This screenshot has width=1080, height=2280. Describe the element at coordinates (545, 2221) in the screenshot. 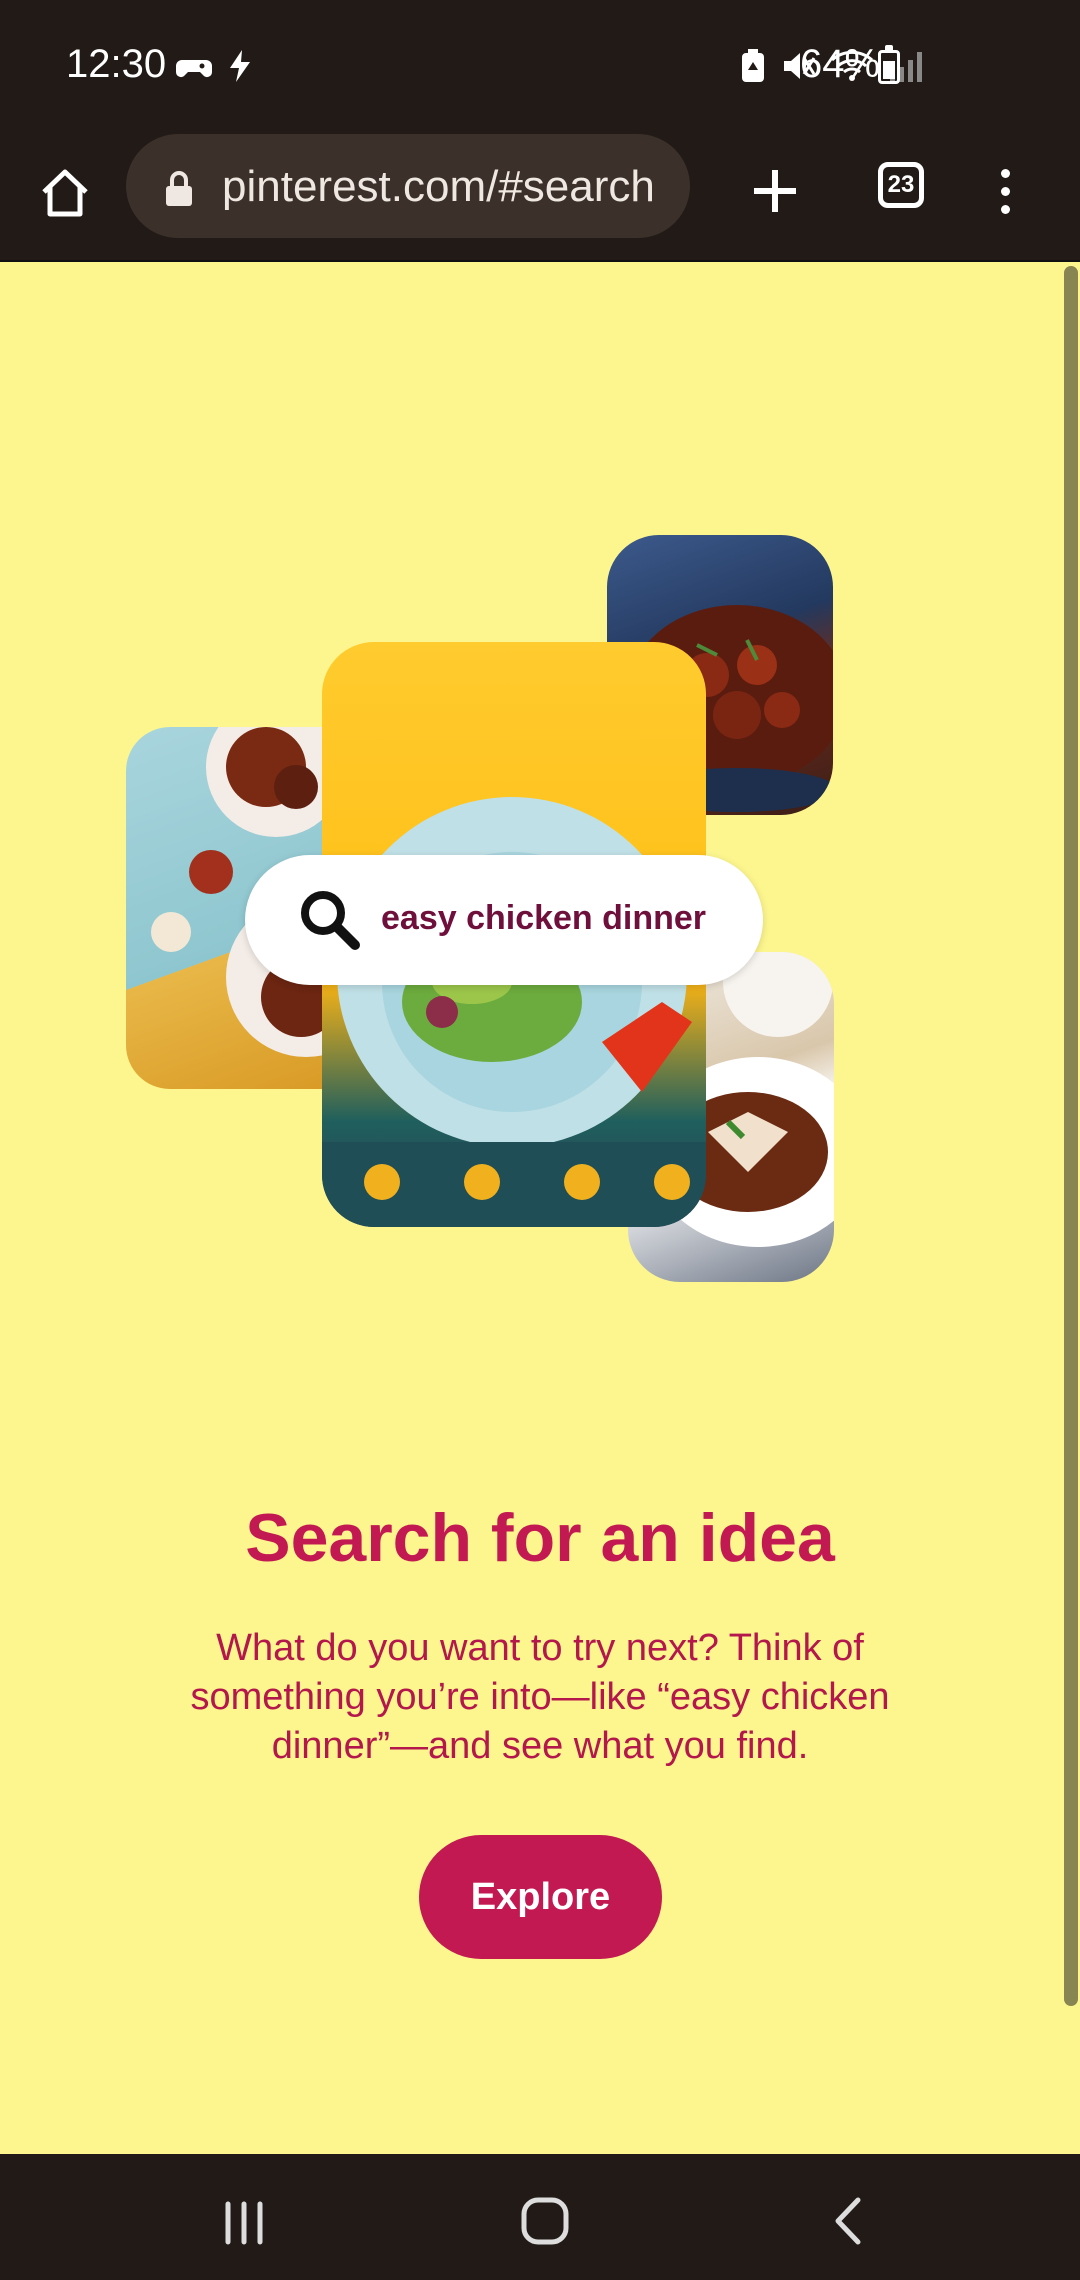

I see `home-circle-icon` at that location.